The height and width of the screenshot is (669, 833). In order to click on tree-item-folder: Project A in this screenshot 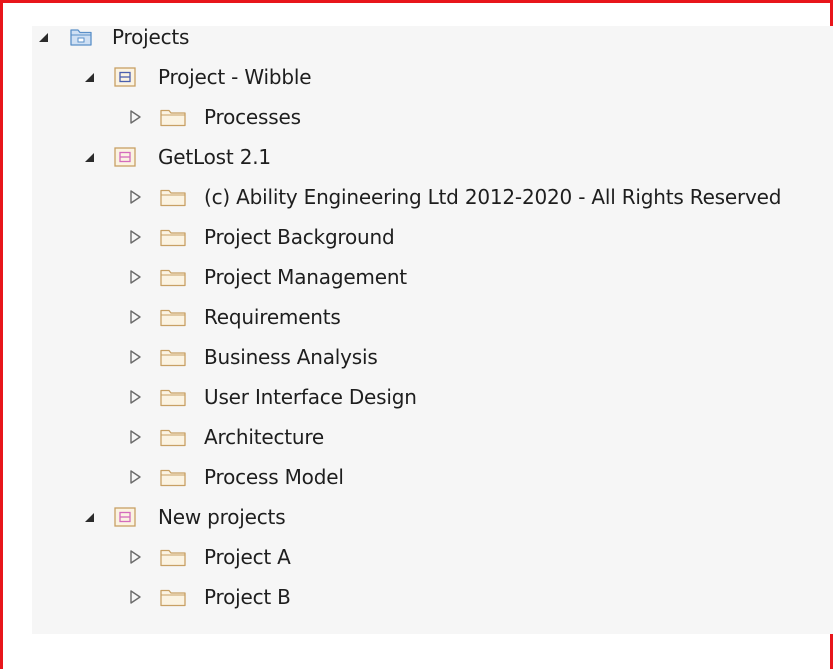, I will do `click(209, 557)`.